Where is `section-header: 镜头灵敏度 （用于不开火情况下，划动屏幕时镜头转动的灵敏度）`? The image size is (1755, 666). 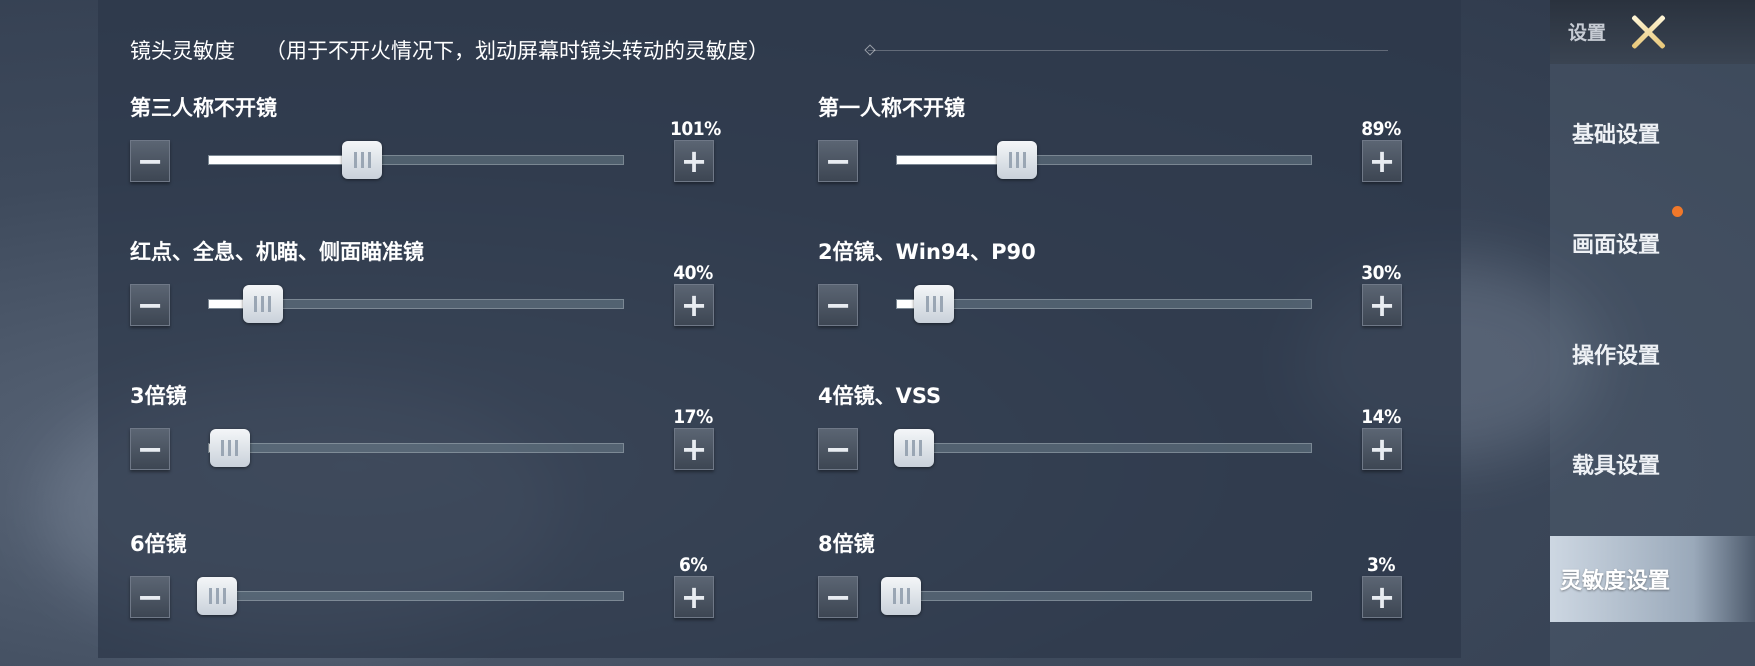 section-header: 镜头灵敏度 （用于不开火情况下，划动屏幕时镜头转动的灵敏度） is located at coordinates (449, 50).